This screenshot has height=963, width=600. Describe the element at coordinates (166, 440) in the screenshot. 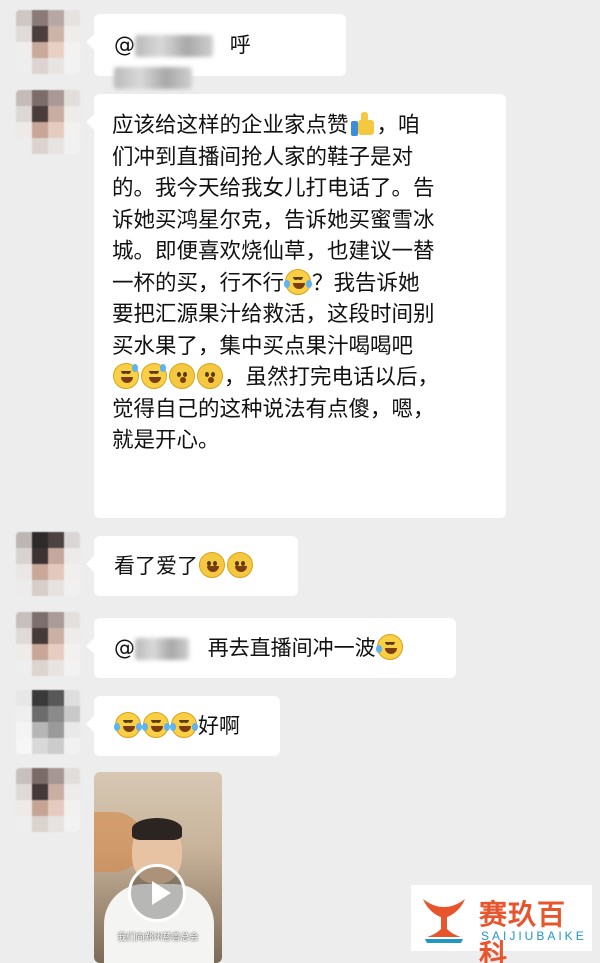

I see `message-line: 就是开心。` at that location.